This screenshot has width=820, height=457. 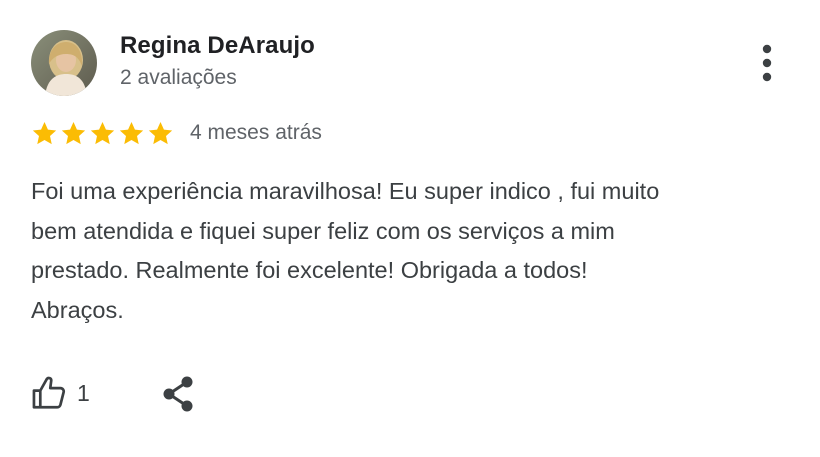 I want to click on more-options-button, so click(x=767, y=63).